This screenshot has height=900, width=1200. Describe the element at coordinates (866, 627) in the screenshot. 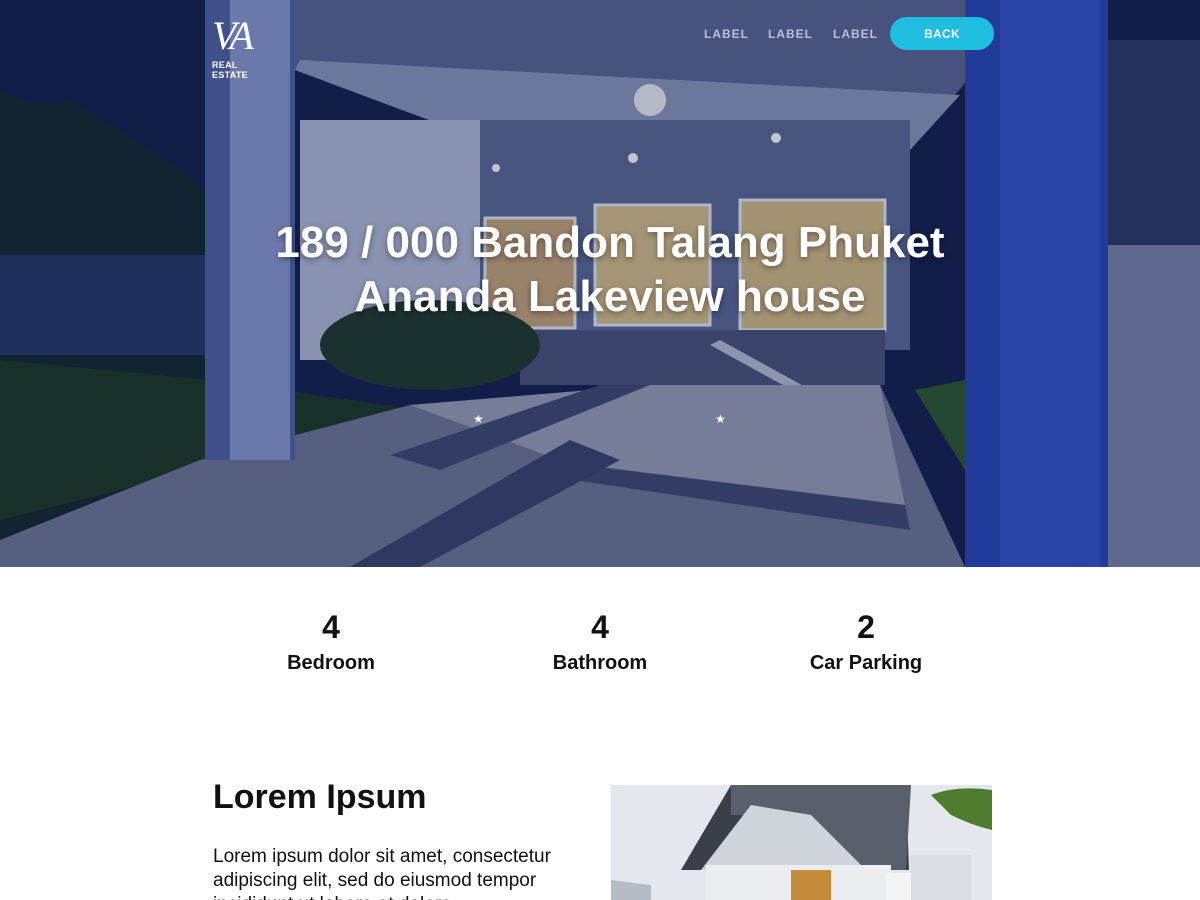

I see `stat-value: 2` at that location.